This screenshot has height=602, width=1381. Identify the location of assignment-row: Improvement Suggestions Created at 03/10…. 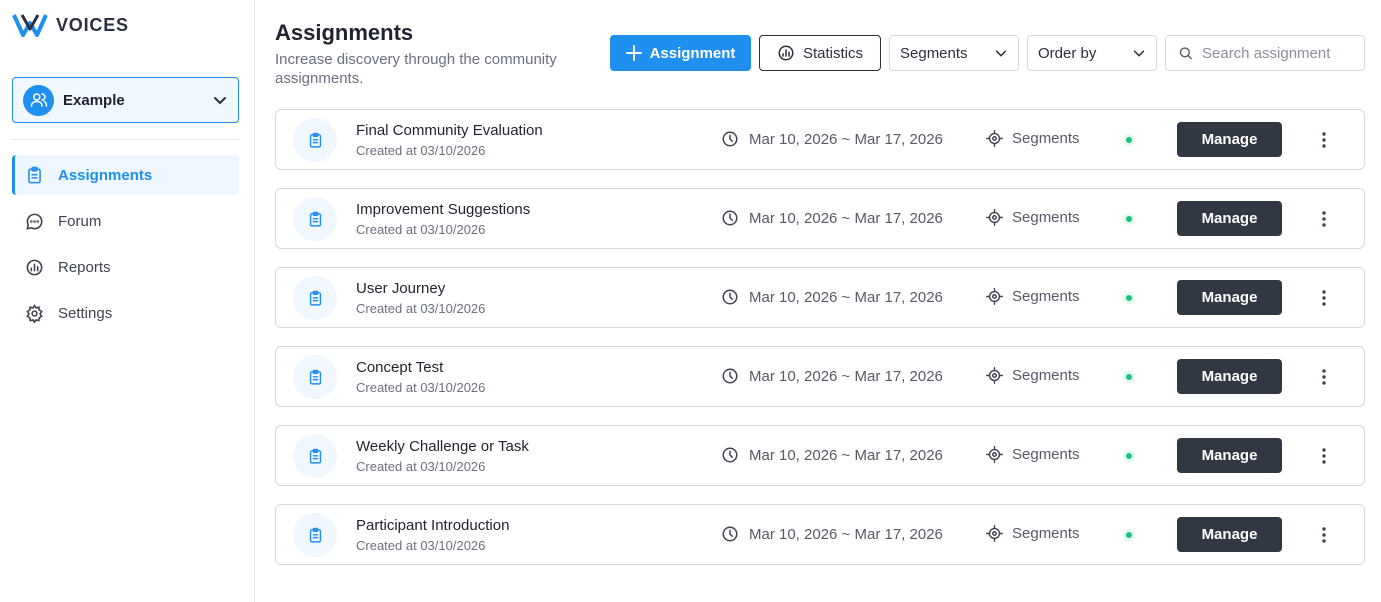
(820, 218).